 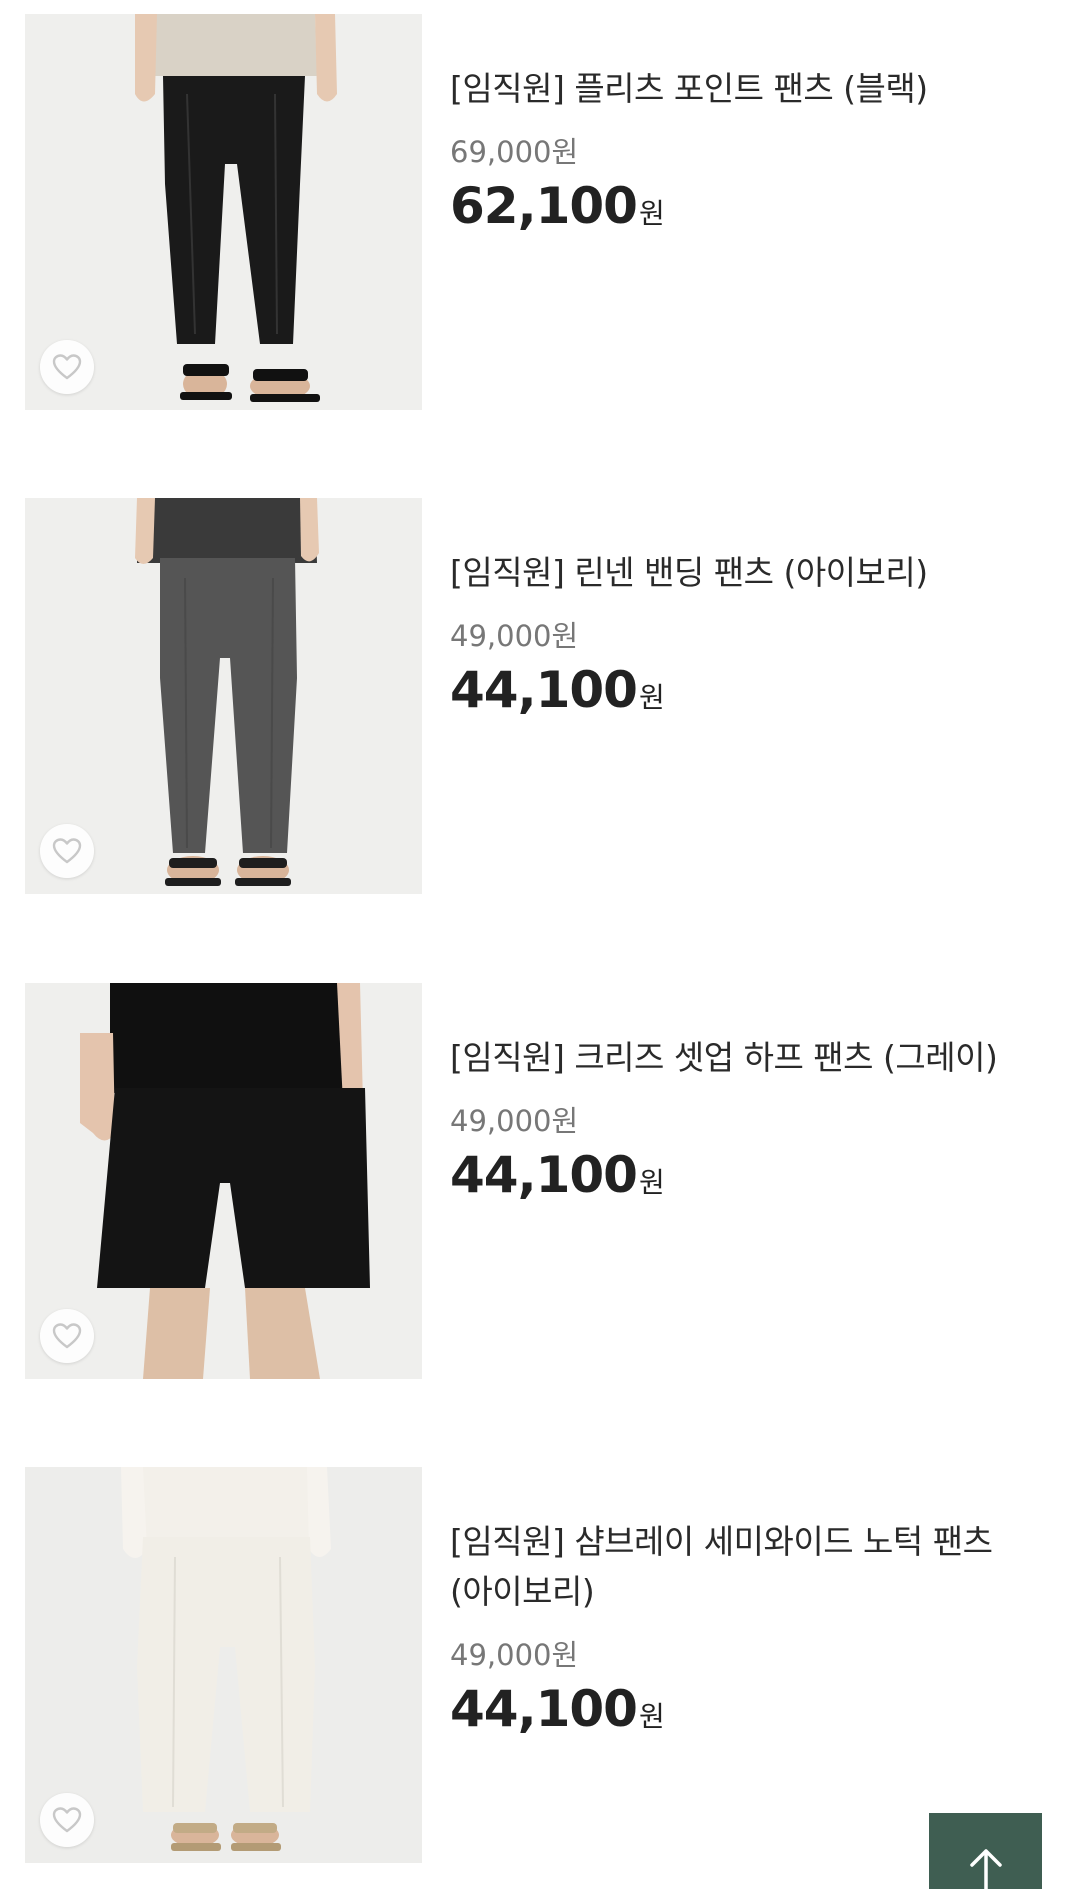 What do you see at coordinates (740, 212) in the screenshot?
I see `sale-price: 62,100원` at bounding box center [740, 212].